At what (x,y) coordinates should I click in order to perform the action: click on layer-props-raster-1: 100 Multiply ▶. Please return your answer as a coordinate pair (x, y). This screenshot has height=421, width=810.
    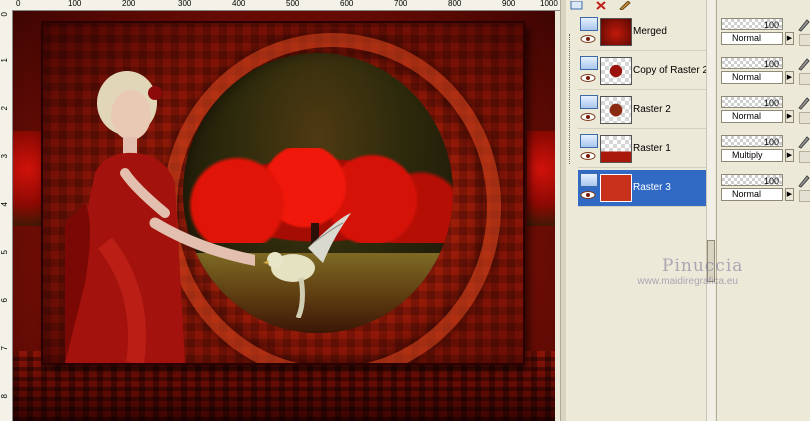
    Looking at the image, I should click on (765, 149).